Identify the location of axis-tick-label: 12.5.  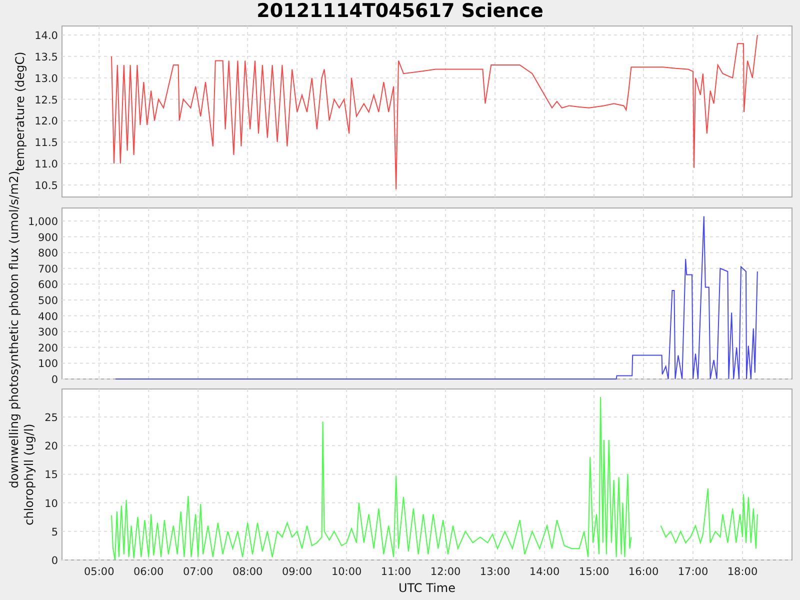
(46, 100).